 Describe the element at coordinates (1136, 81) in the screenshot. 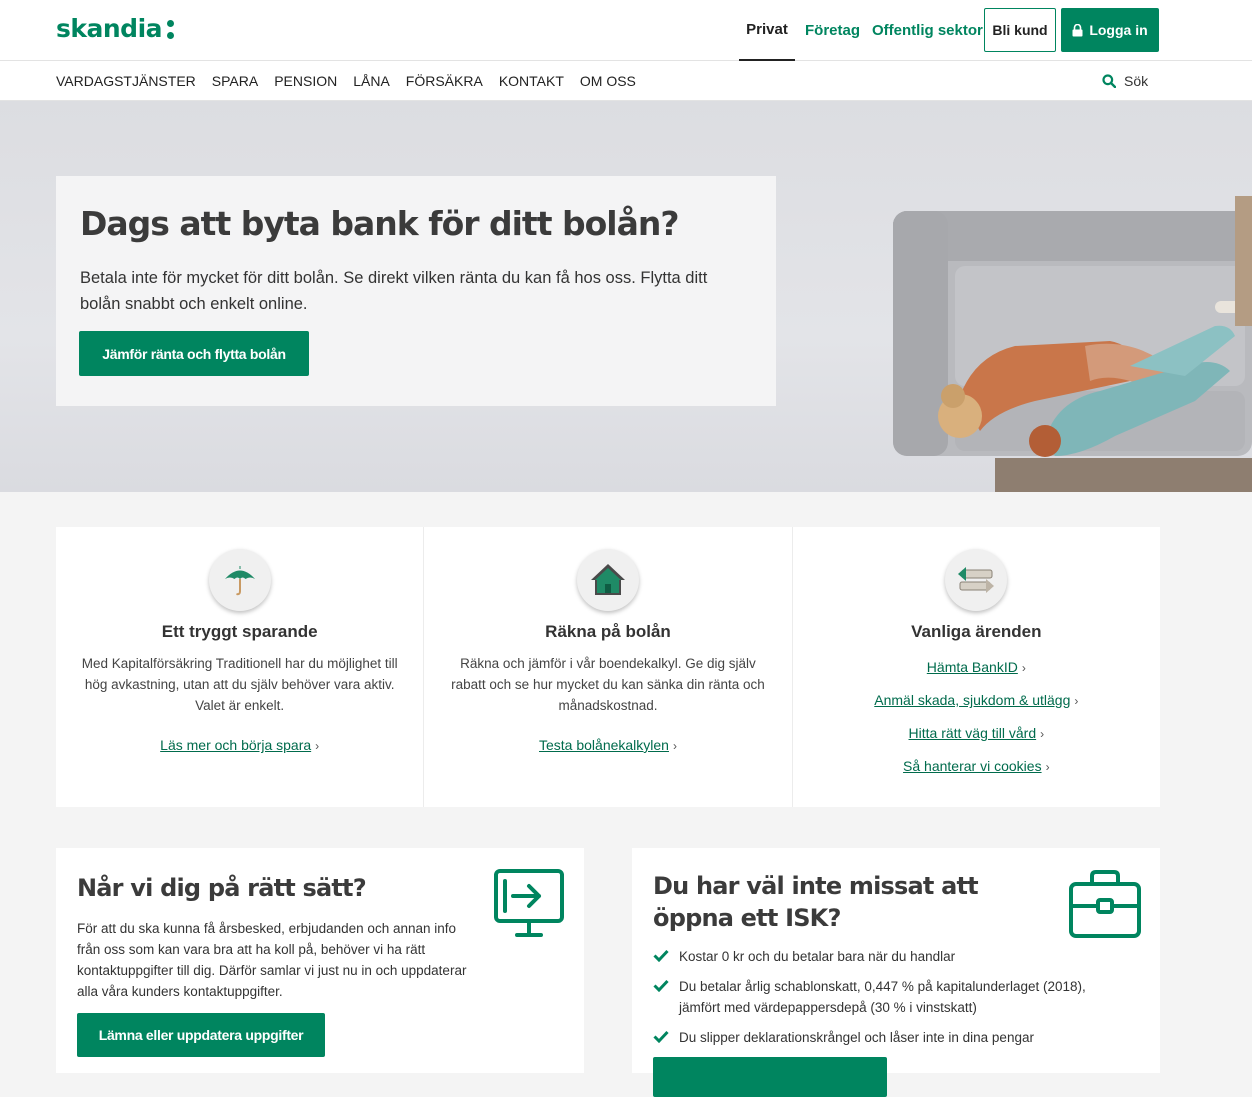

I see `search-label: Sök` at that location.